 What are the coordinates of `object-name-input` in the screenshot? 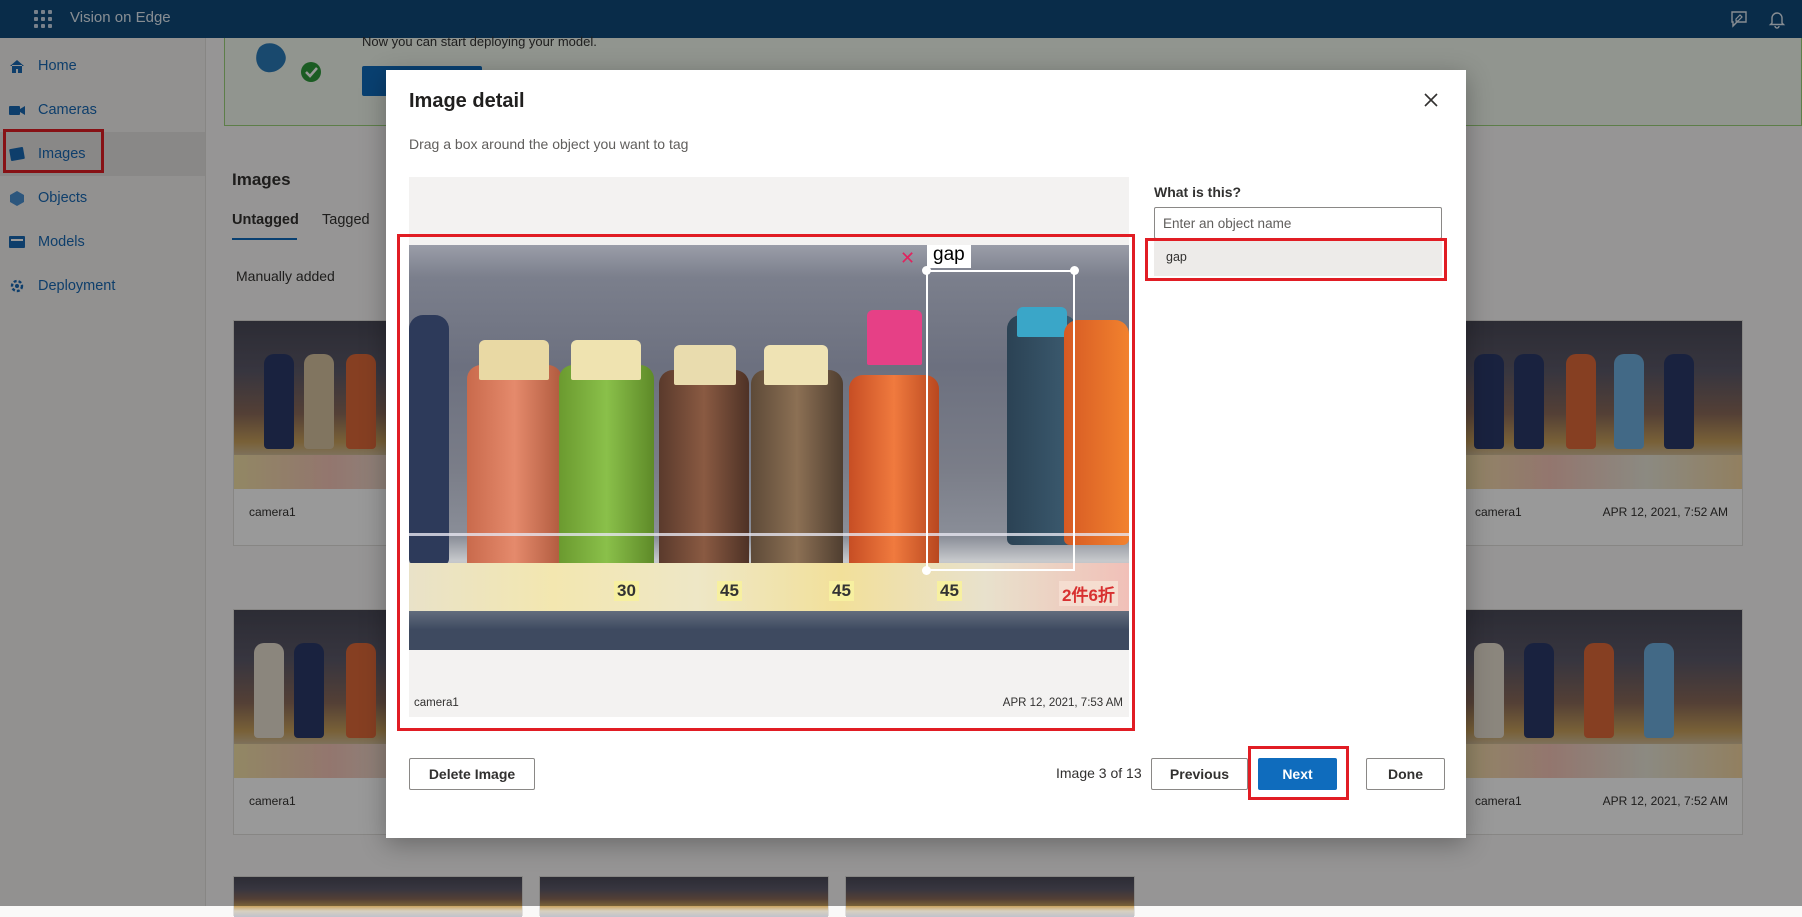 It's located at (1298, 223).